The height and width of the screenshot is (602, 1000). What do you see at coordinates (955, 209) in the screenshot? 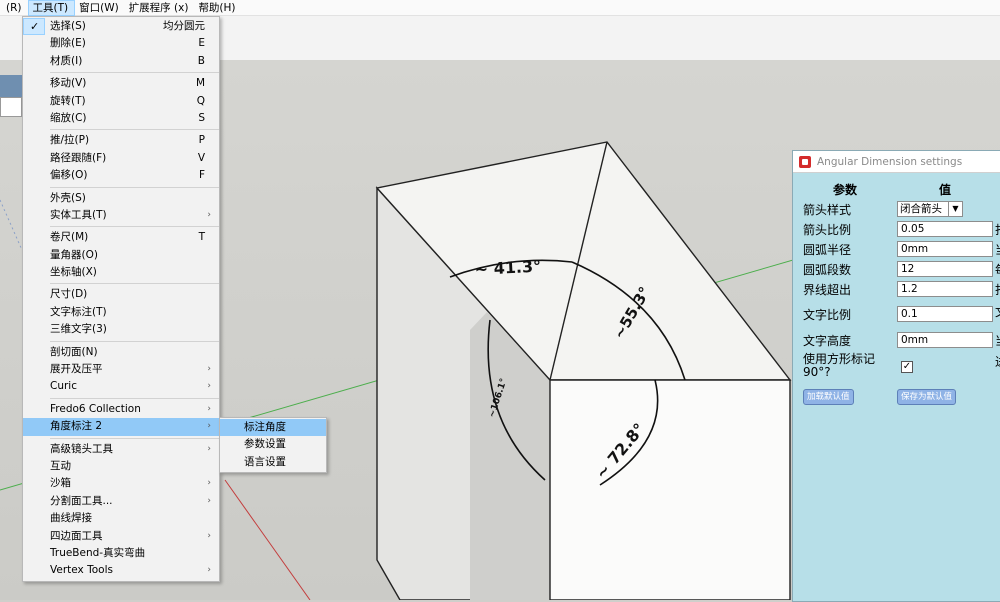
I see `chevron-down-icon: ▼` at bounding box center [955, 209].